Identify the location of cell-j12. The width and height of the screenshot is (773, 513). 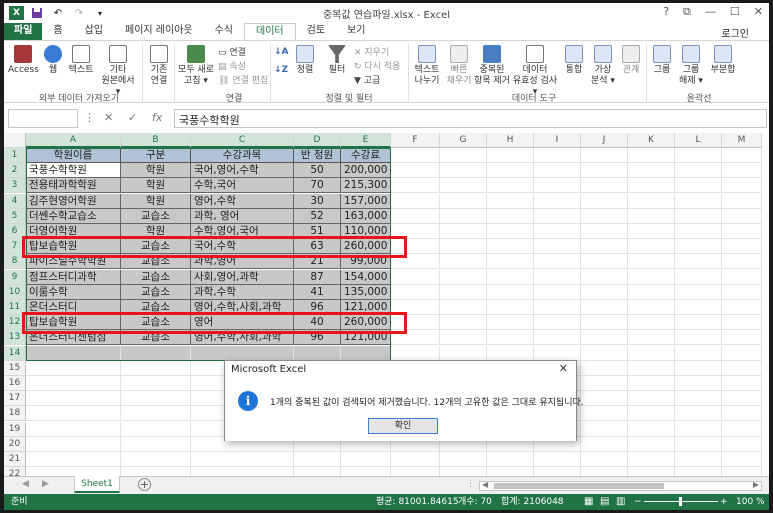
(604, 323).